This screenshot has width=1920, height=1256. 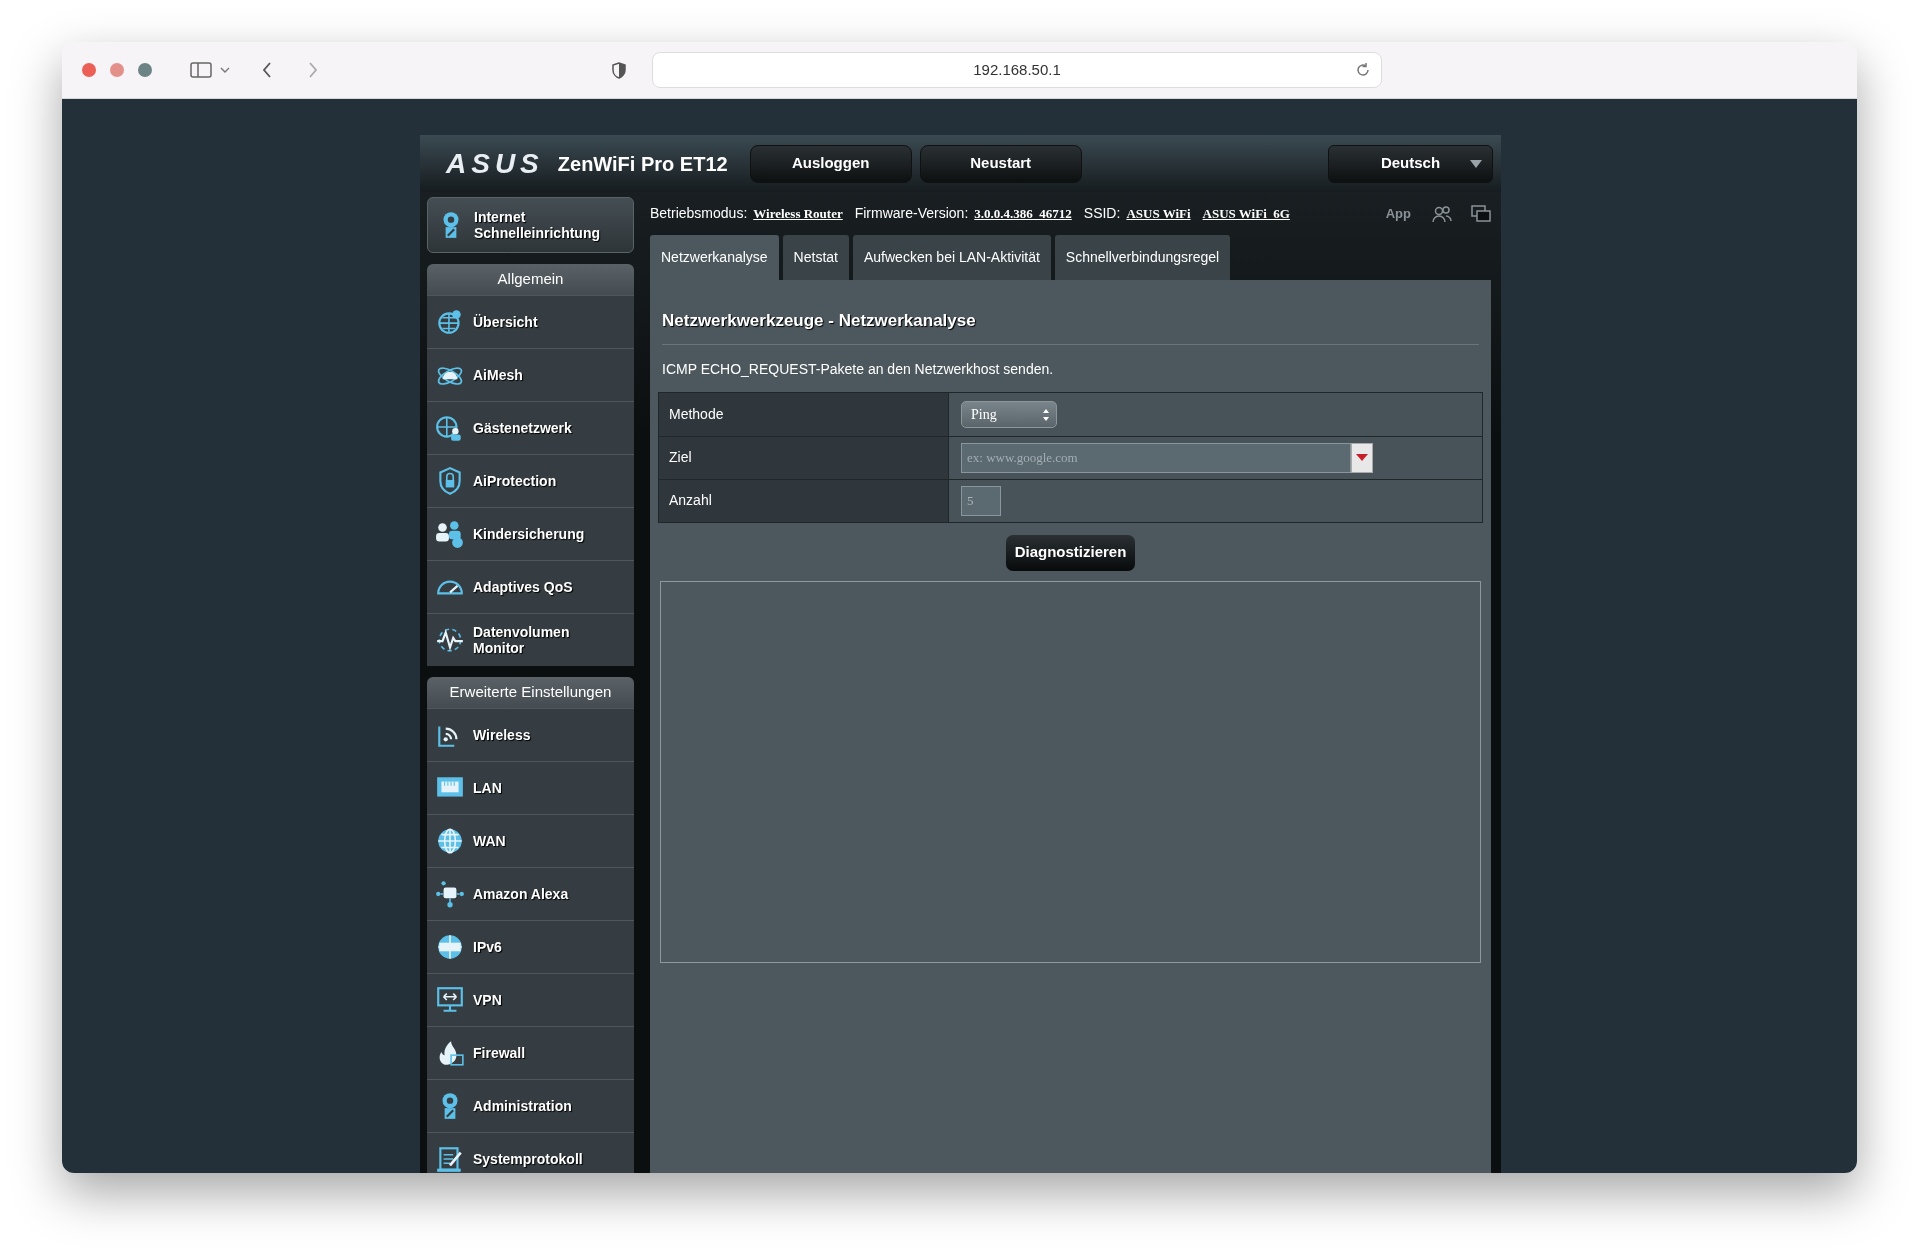 What do you see at coordinates (201, 70) in the screenshot?
I see `sidebar-icon` at bounding box center [201, 70].